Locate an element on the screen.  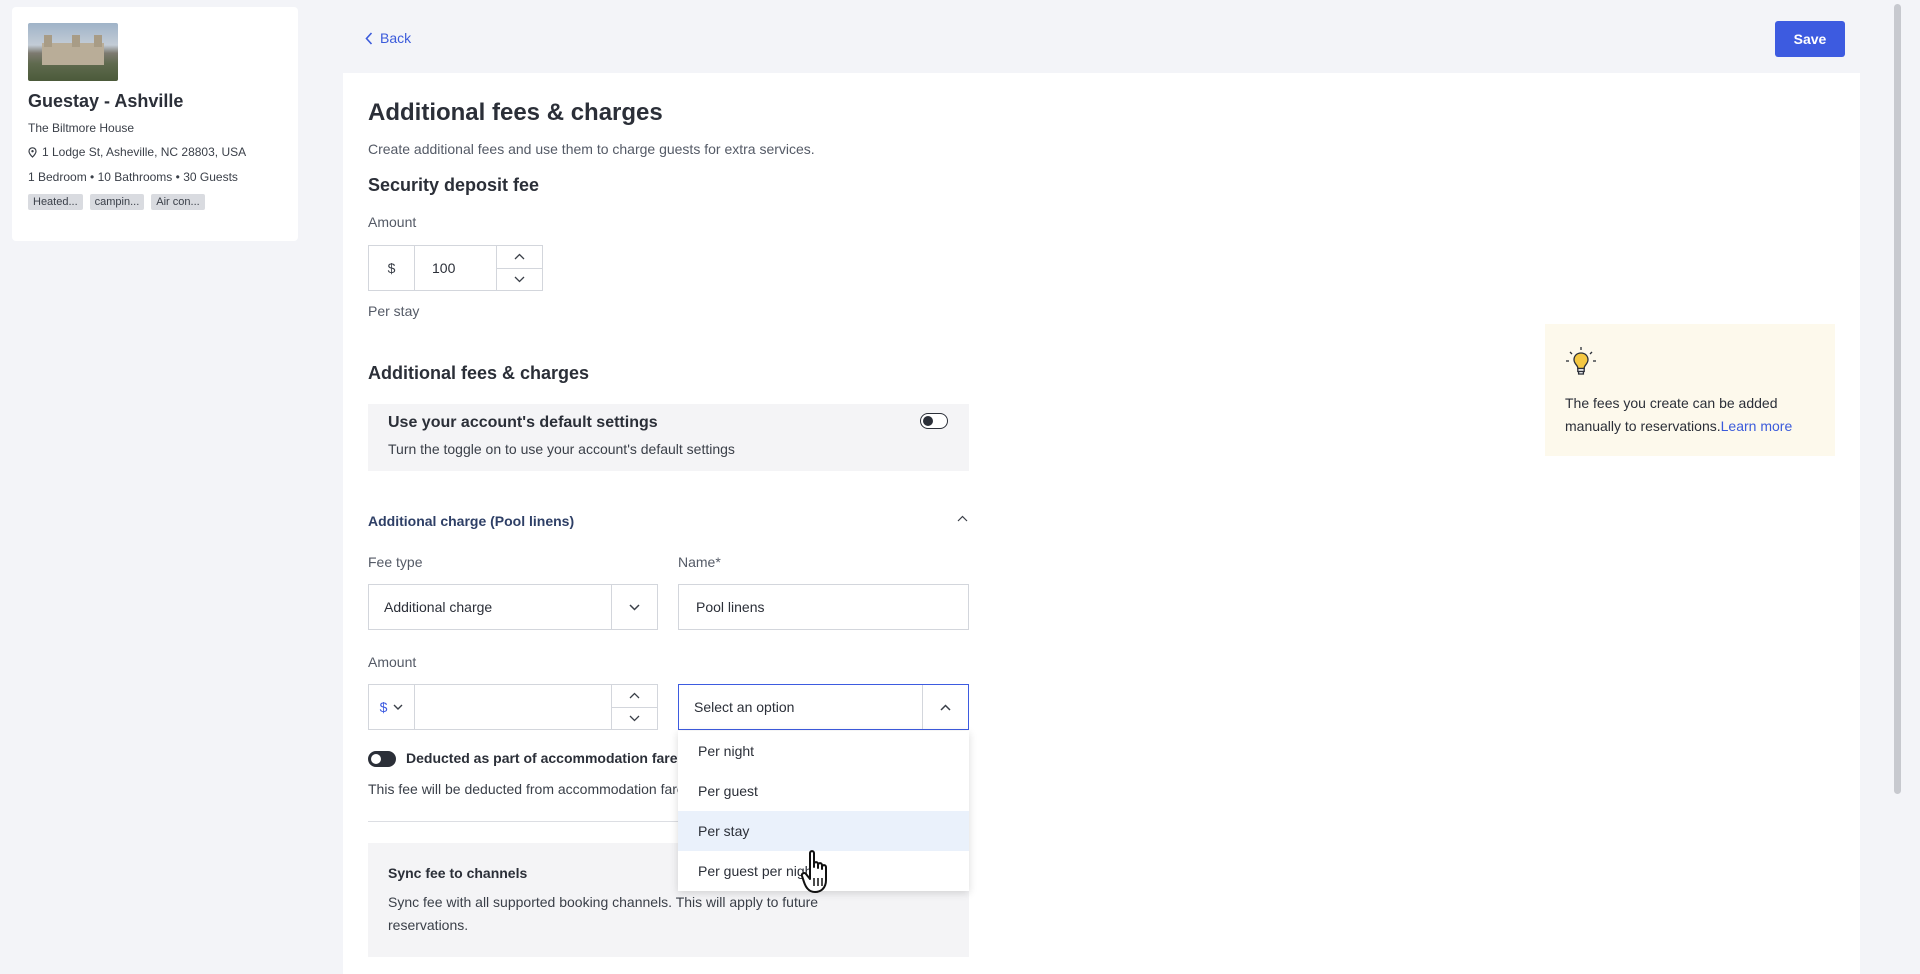
security-deposit-amount-input: $ 100 is located at coordinates (455, 268).